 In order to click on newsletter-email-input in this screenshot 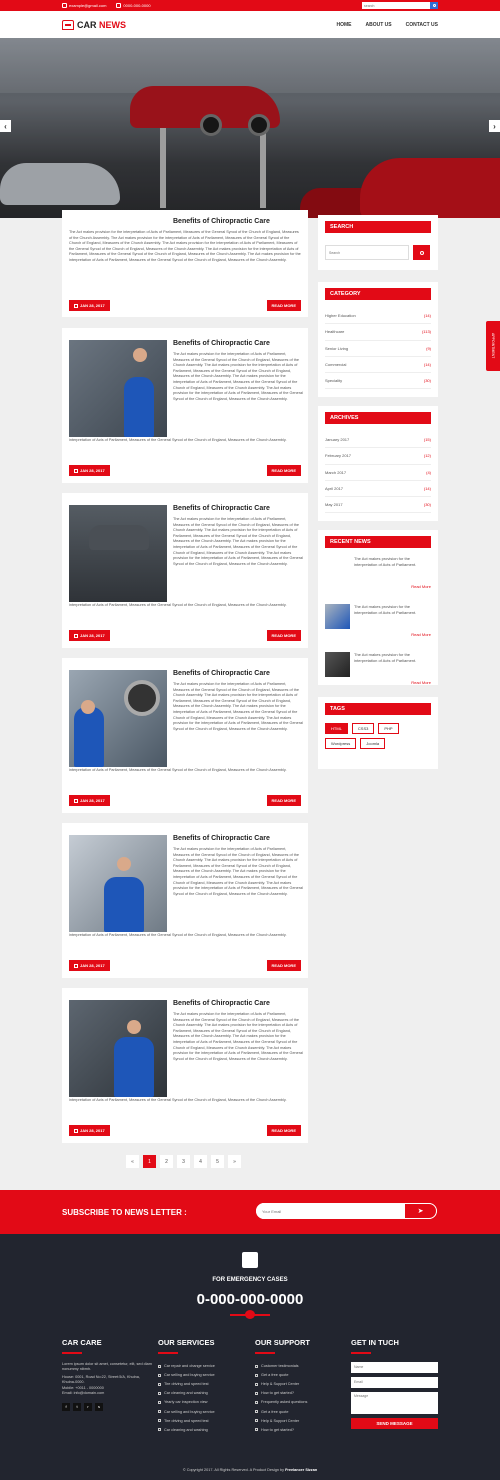, I will do `click(330, 1211)`.